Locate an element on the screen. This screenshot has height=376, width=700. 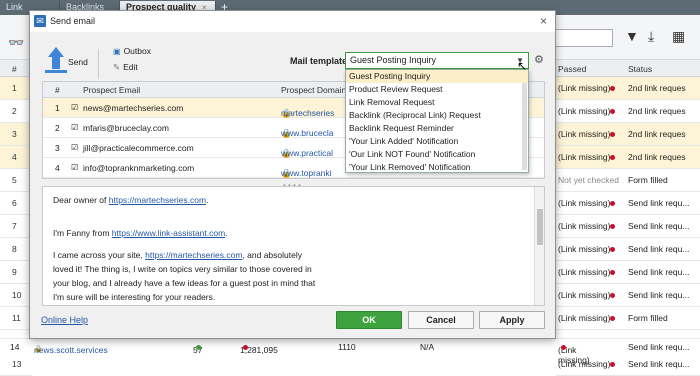
table-row: (Link missing) Form filled is located at coordinates (628, 318).